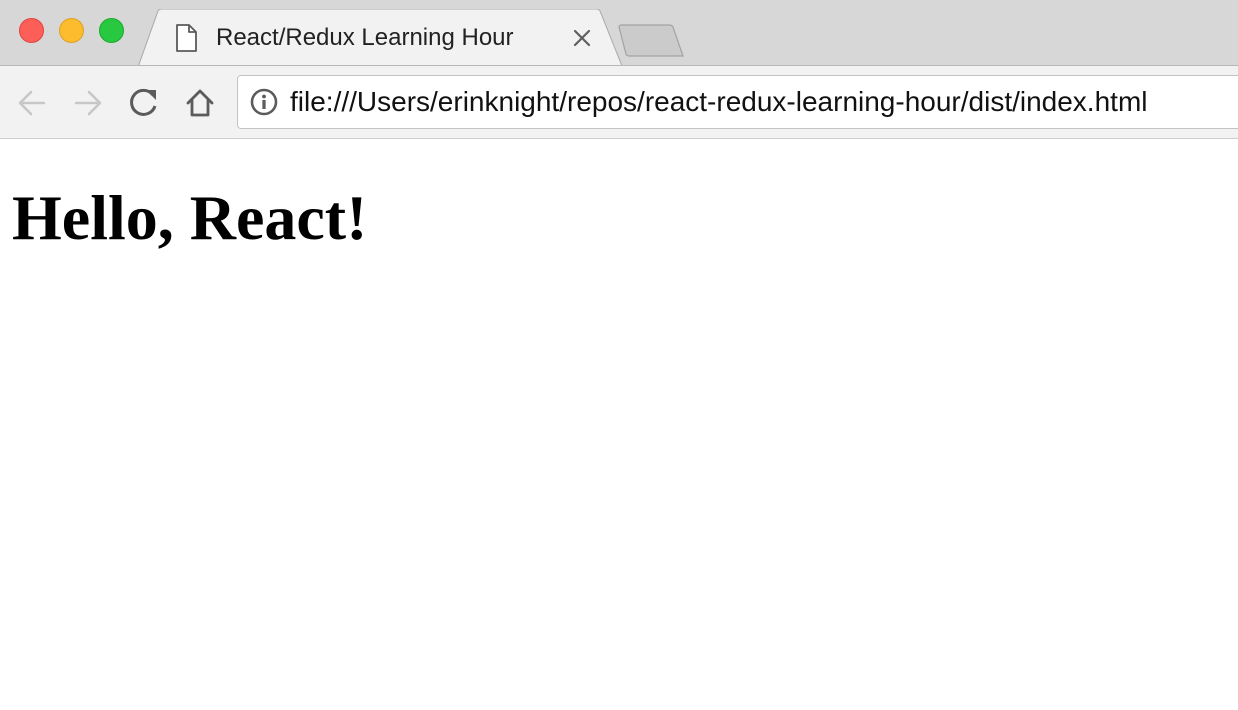 The width and height of the screenshot is (1238, 710). I want to click on back-arrow-icon, so click(32, 103).